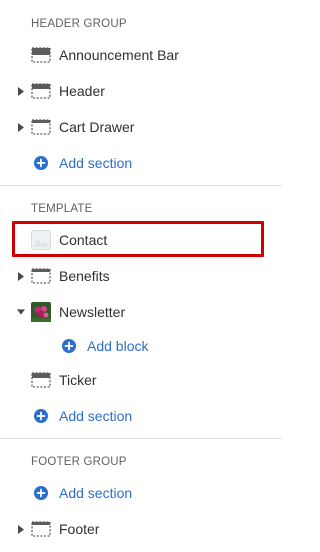  I want to click on section-item-benefits: Benefits, so click(141, 276).